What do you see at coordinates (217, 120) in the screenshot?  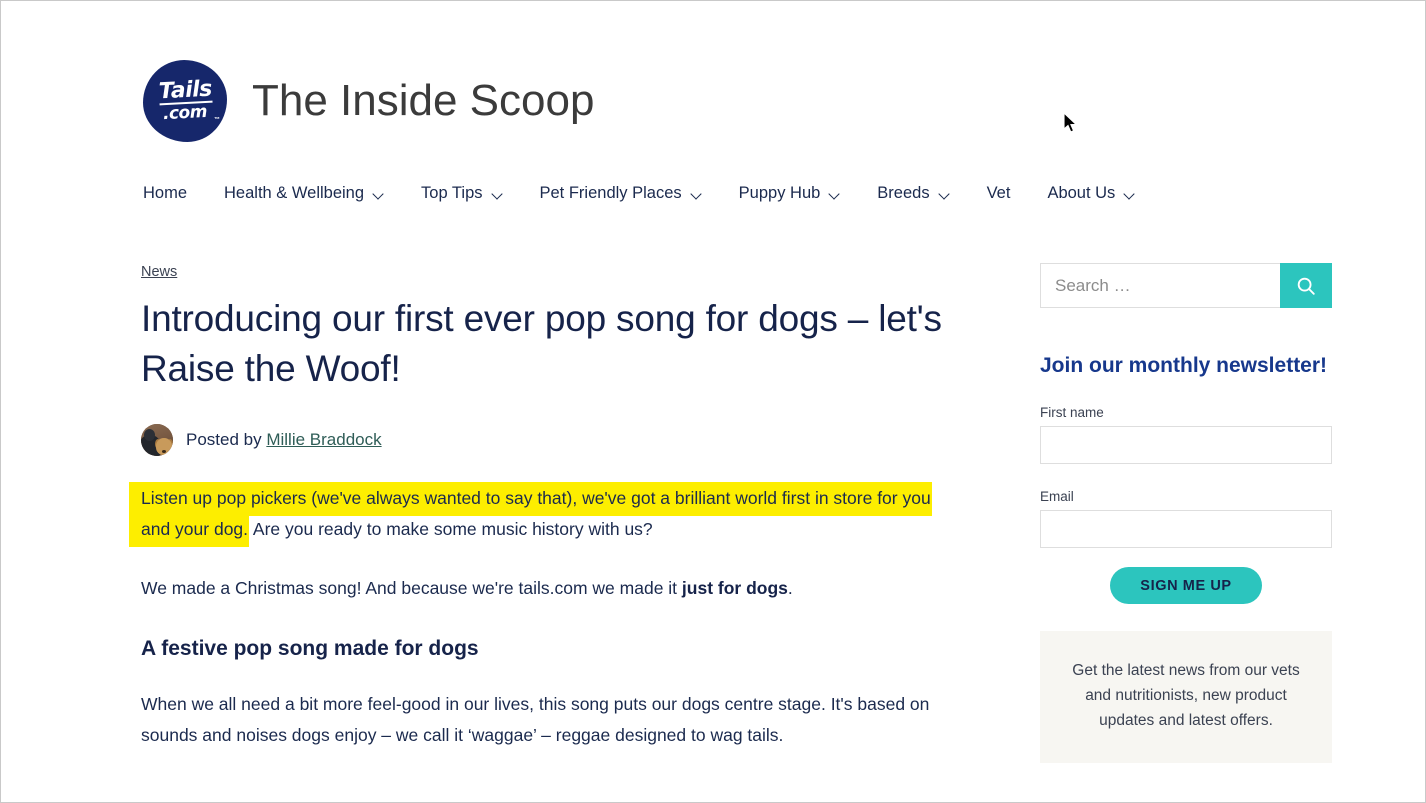 I see `trademark-icon: ™` at bounding box center [217, 120].